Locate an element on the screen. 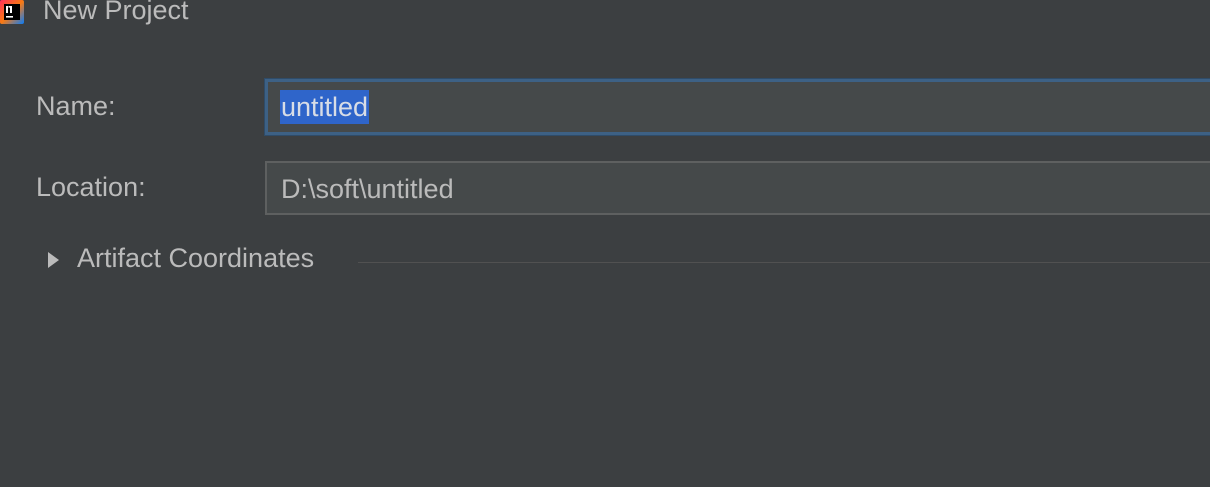 This screenshot has height=487, width=1210. name-label: Name: is located at coordinates (76, 106).